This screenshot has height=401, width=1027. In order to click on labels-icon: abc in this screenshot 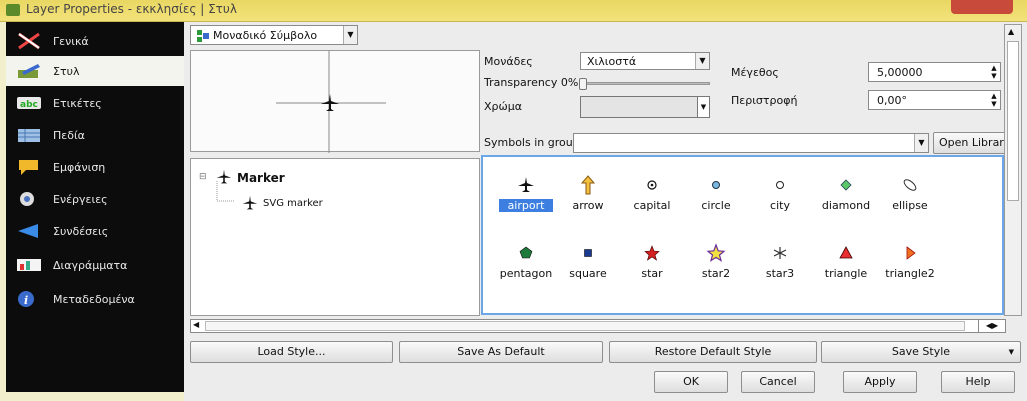, I will do `click(29, 103)`.